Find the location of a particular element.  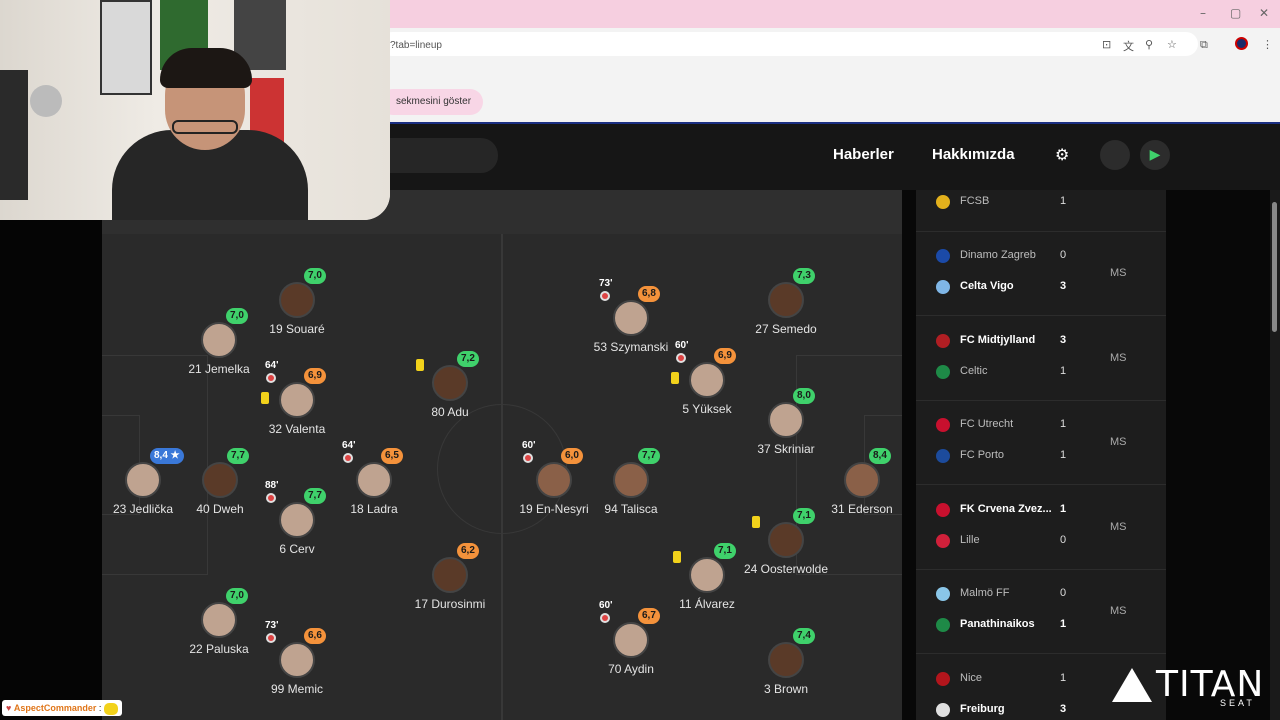

player-card: 88' 7,7 6 Cerv is located at coordinates (297, 525).